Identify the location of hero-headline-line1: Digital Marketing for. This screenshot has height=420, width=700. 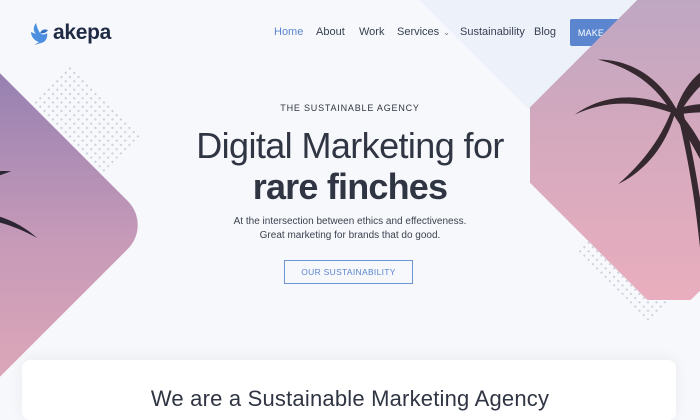
(350, 145).